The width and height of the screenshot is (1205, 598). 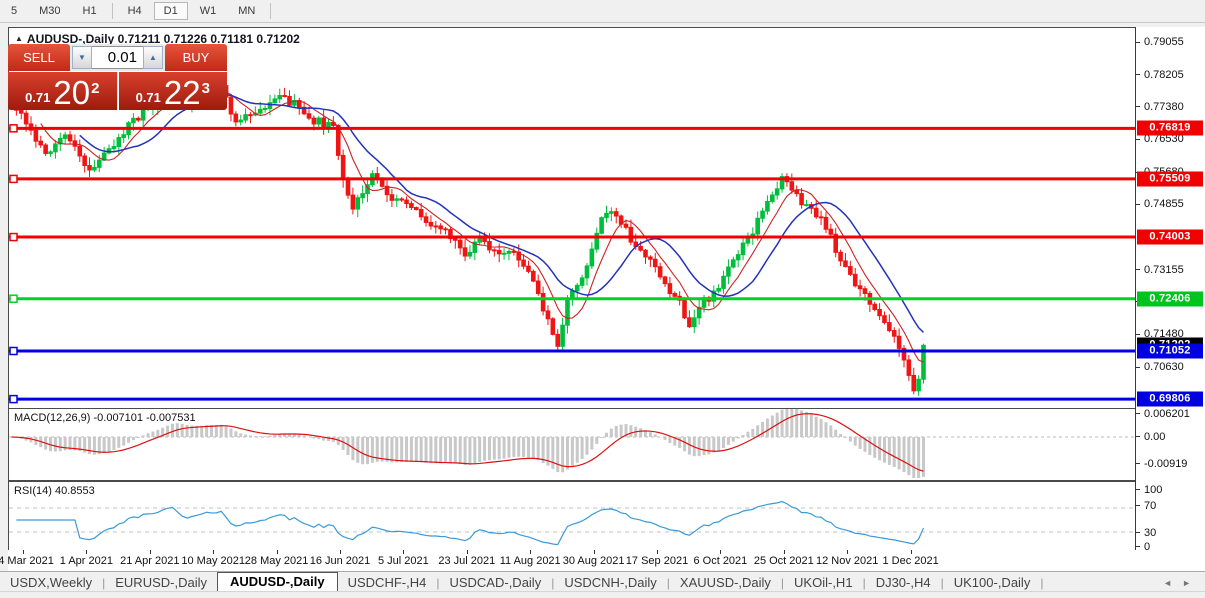 I want to click on chart-tab-dj30-h4: DJ30-,H4, so click(x=903, y=583).